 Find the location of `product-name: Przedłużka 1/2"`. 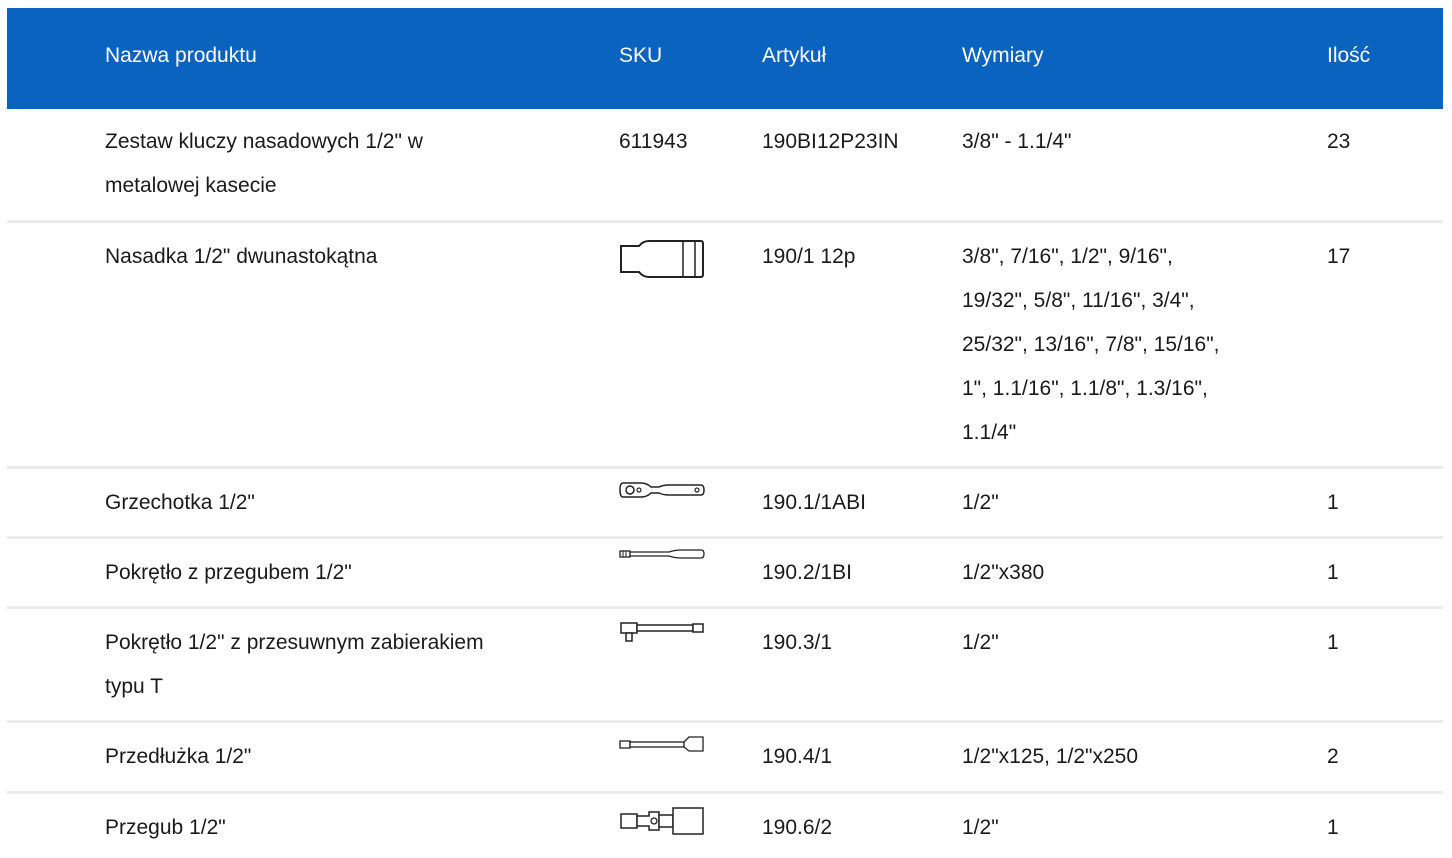

product-name: Przedłużka 1/2" is located at coordinates (178, 756).